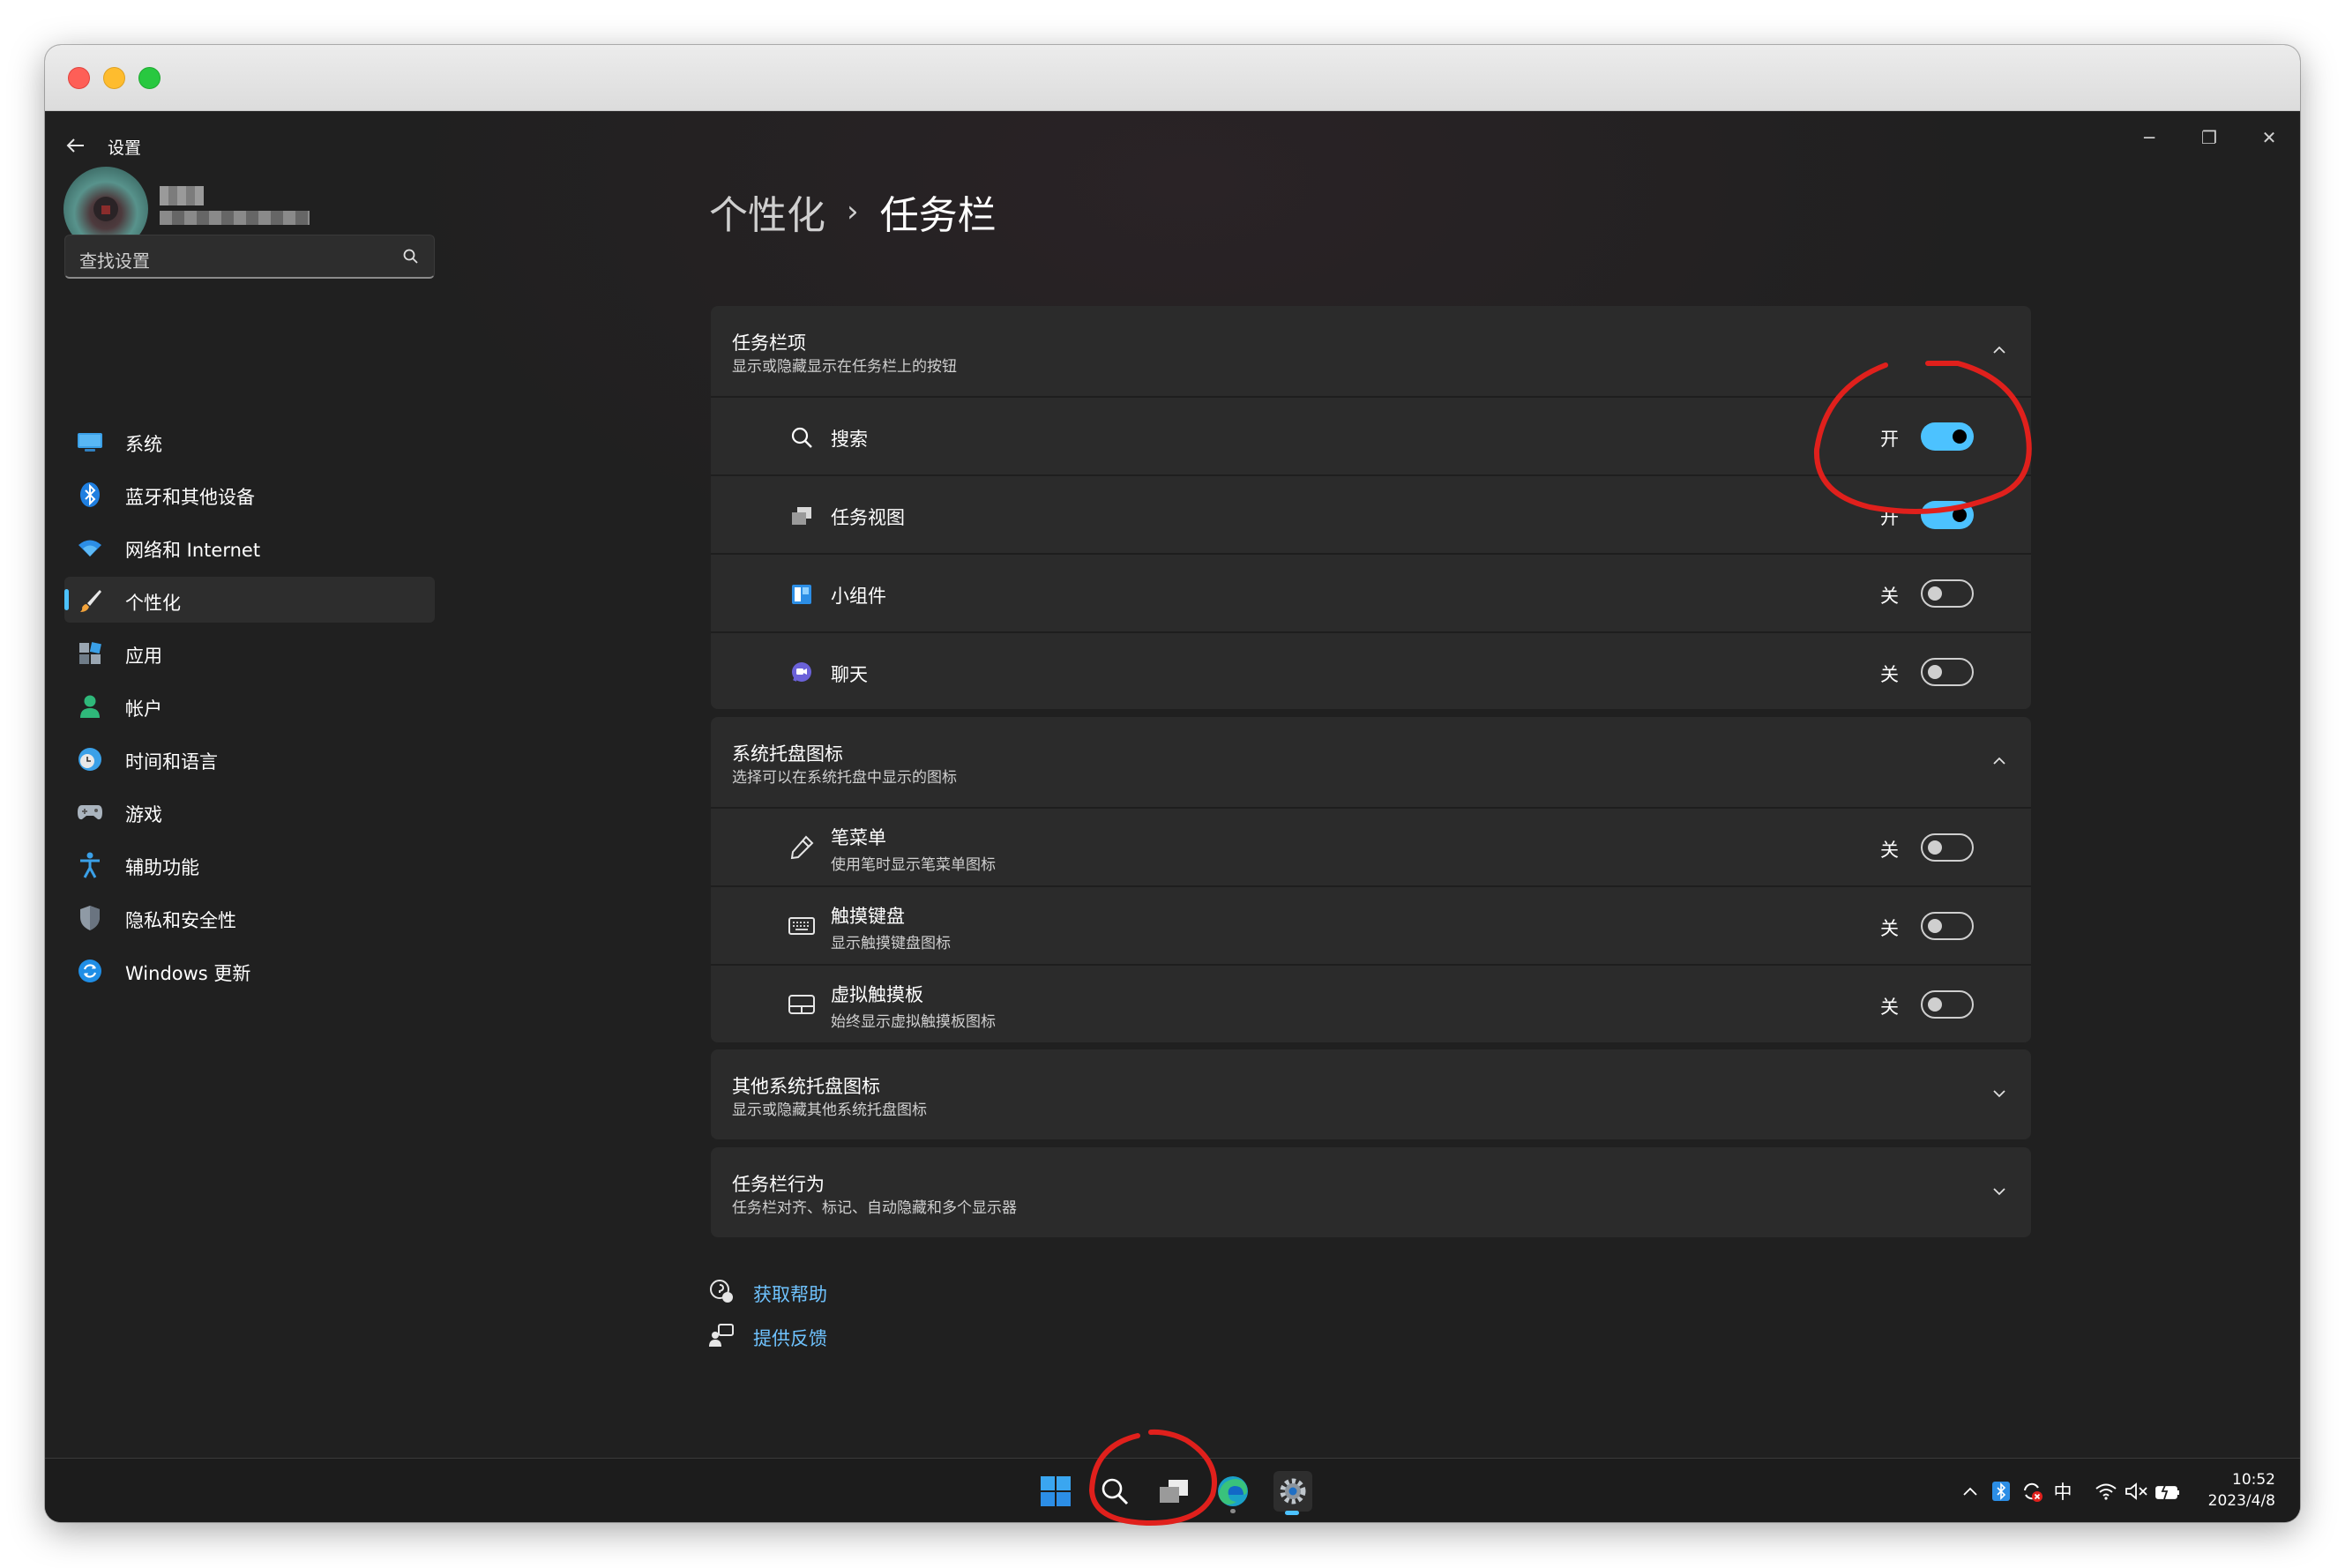  What do you see at coordinates (114, 78) in the screenshot?
I see `minimize-traffic-light` at bounding box center [114, 78].